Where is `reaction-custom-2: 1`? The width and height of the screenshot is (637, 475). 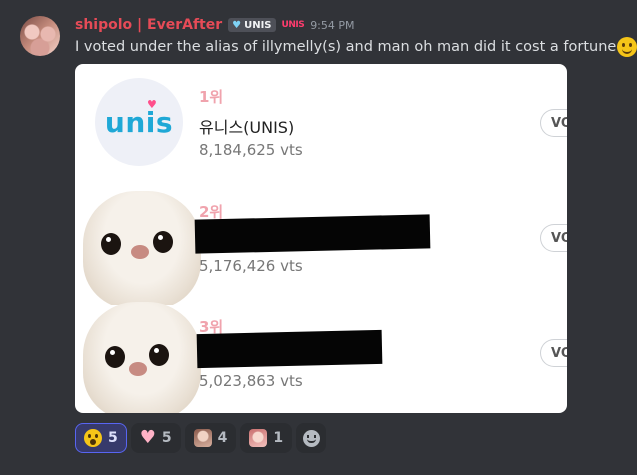
reaction-custom-2: 1 is located at coordinates (266, 438).